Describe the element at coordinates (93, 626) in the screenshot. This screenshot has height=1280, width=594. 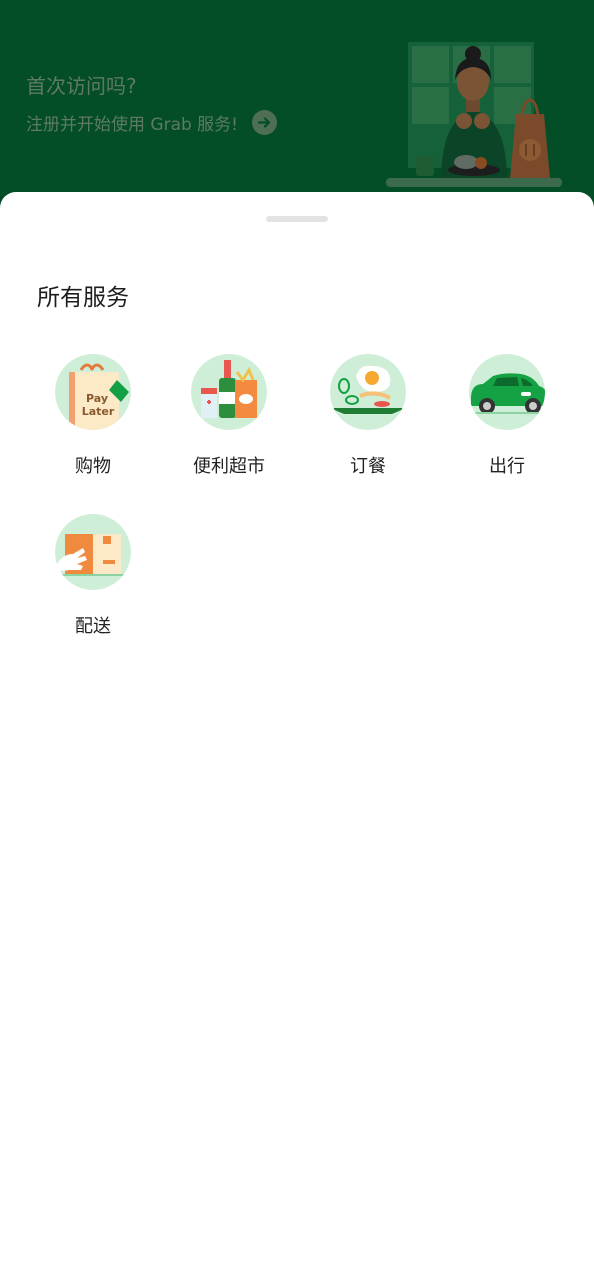
I see `service-label: 配送` at that location.